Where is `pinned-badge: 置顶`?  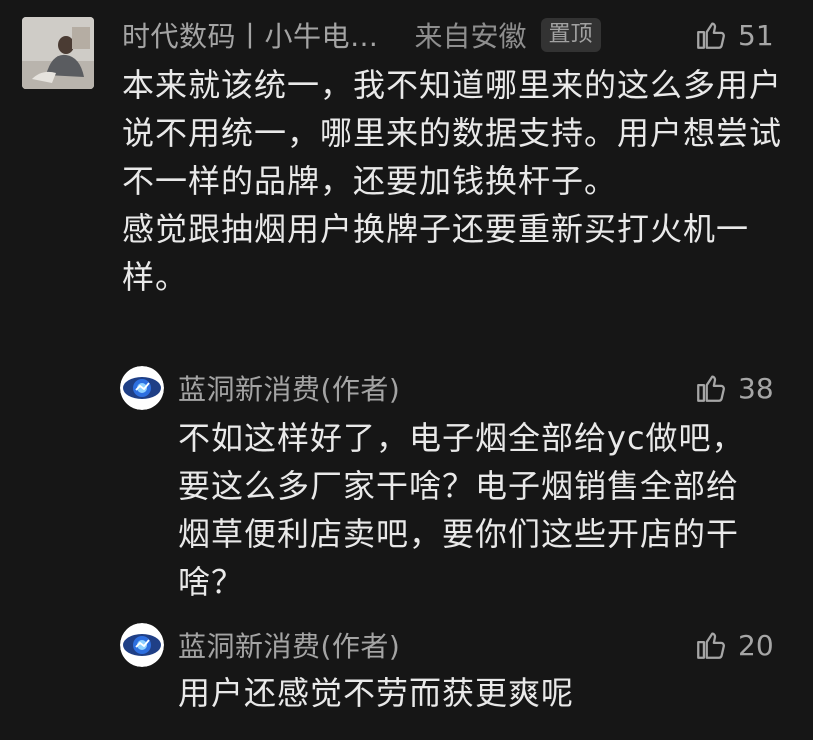 pinned-badge: 置顶 is located at coordinates (570, 35).